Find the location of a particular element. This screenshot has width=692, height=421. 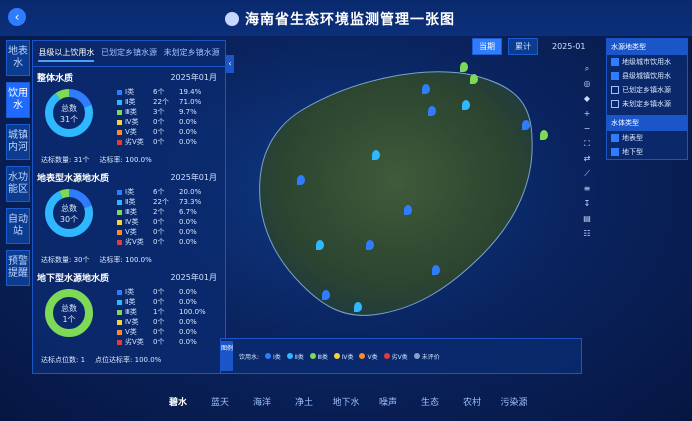

layers-icon: ≡ is located at coordinates (587, 188).